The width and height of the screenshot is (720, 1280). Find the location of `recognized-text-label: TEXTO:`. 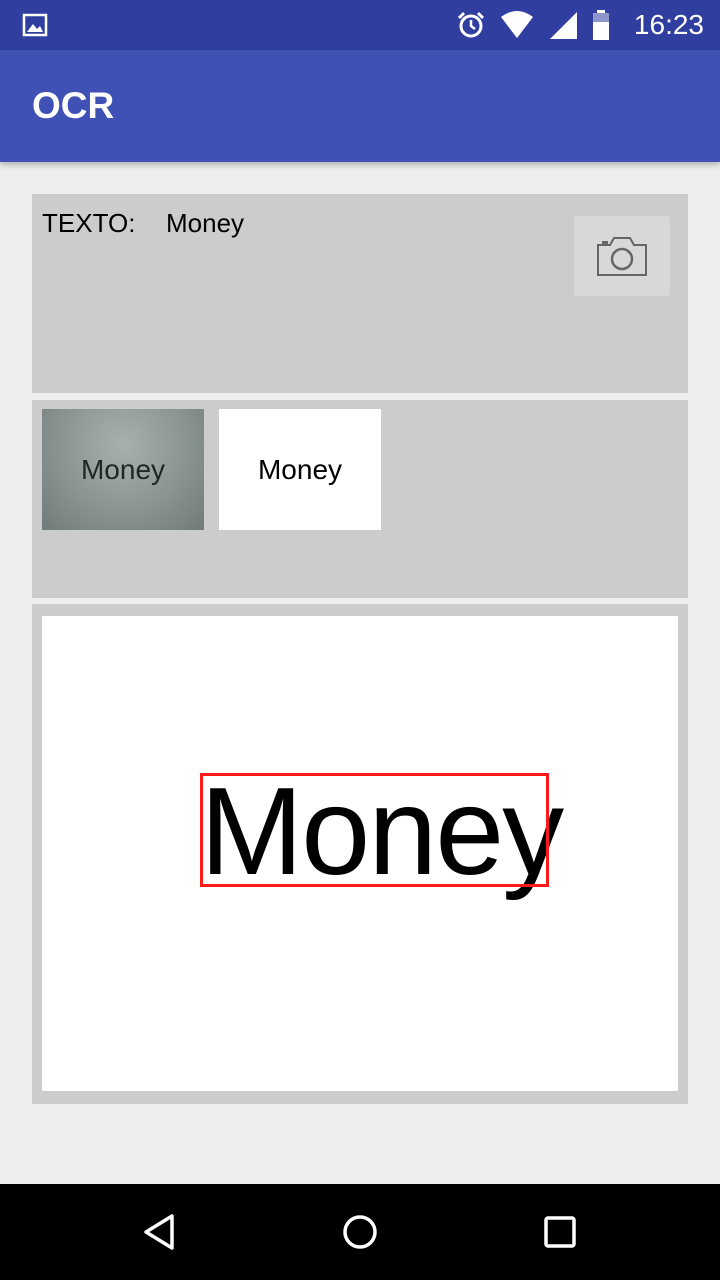

recognized-text-label: TEXTO: is located at coordinates (89, 223).